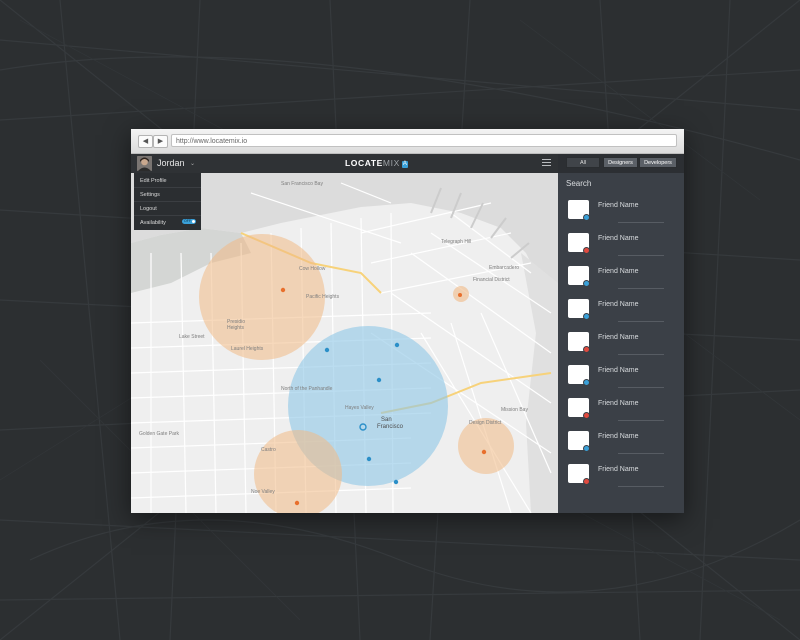 The width and height of the screenshot is (800, 640). I want to click on map-label-design: Design District, so click(485, 423).